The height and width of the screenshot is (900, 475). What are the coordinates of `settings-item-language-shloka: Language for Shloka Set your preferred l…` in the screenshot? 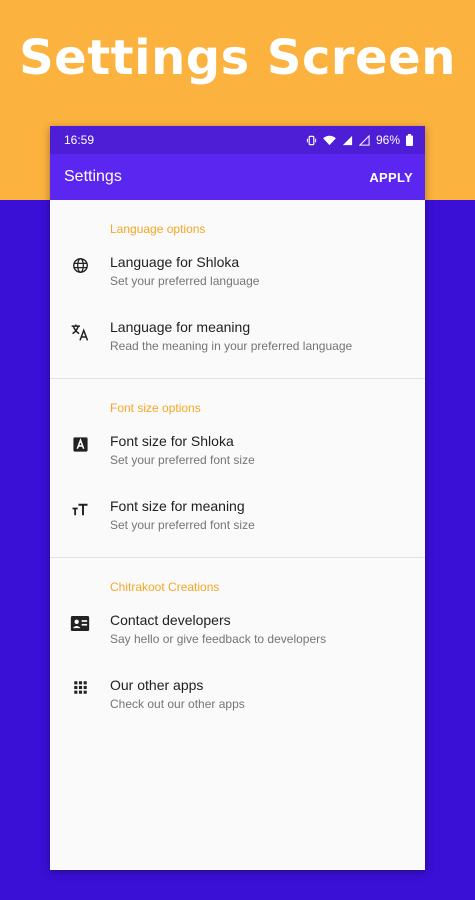 It's located at (237, 274).